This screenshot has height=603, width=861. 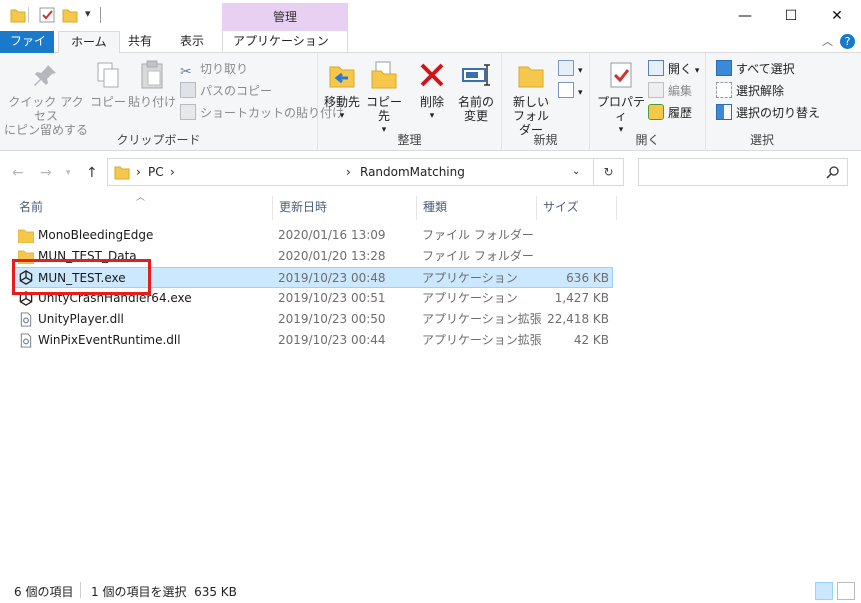 I want to click on maximize-button: ☐, so click(x=791, y=15).